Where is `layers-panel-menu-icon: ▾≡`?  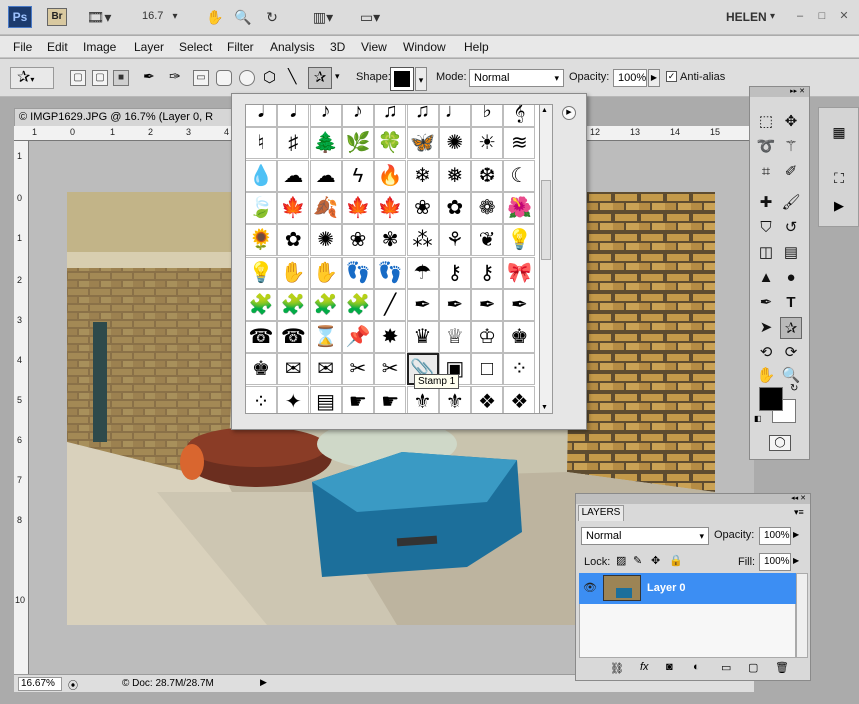
layers-panel-menu-icon: ▾≡ is located at coordinates (799, 512).